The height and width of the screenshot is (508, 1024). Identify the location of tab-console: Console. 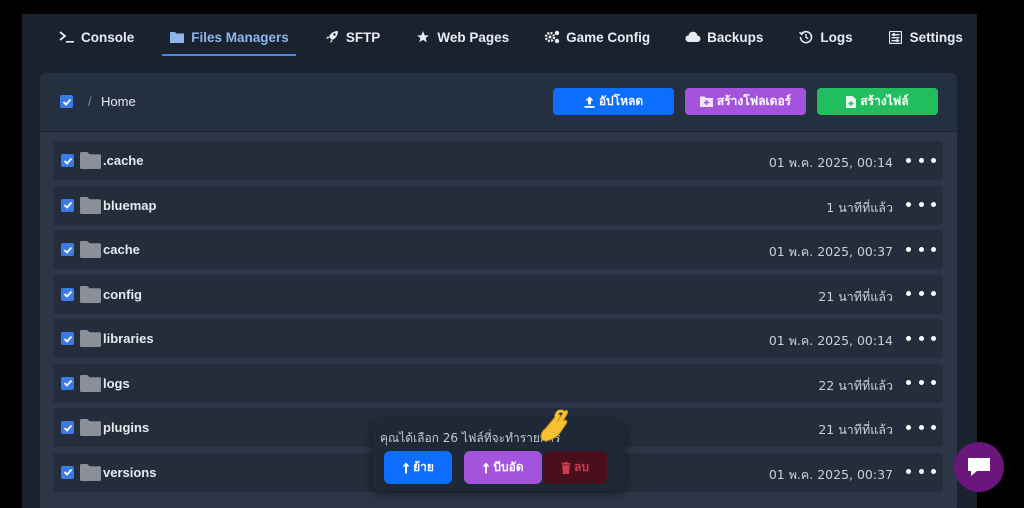
(96, 37).